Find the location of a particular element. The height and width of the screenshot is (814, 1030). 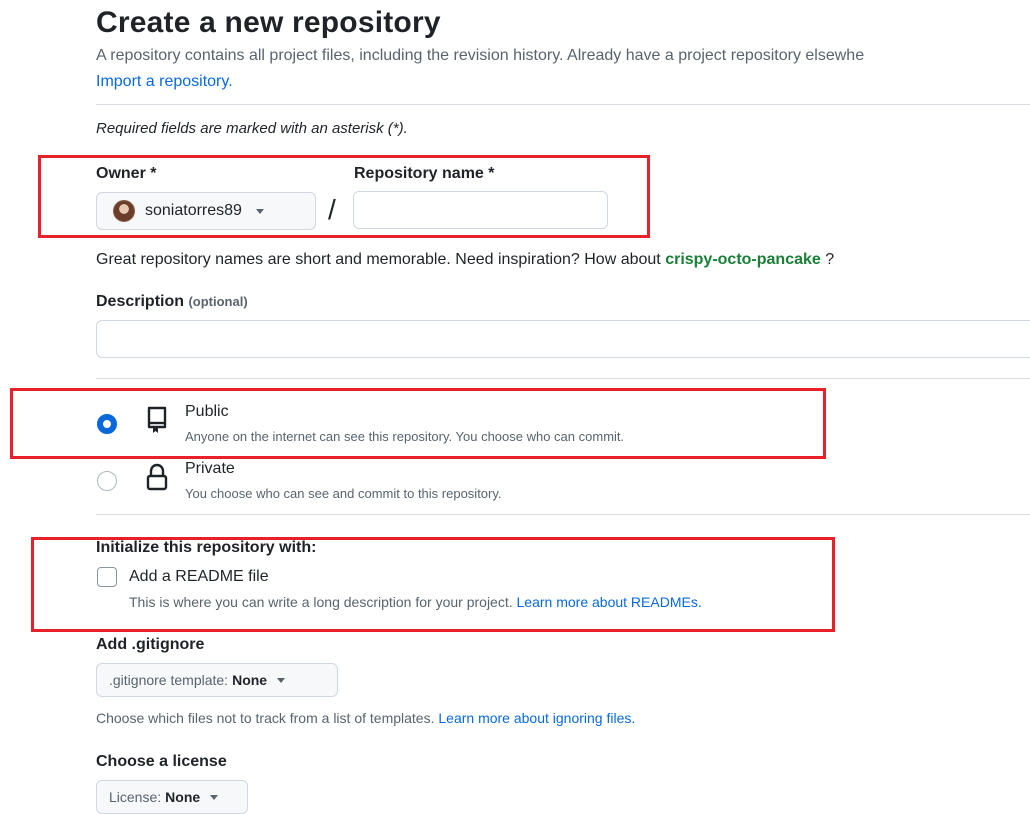

description-label: Description (optional) is located at coordinates (172, 302).